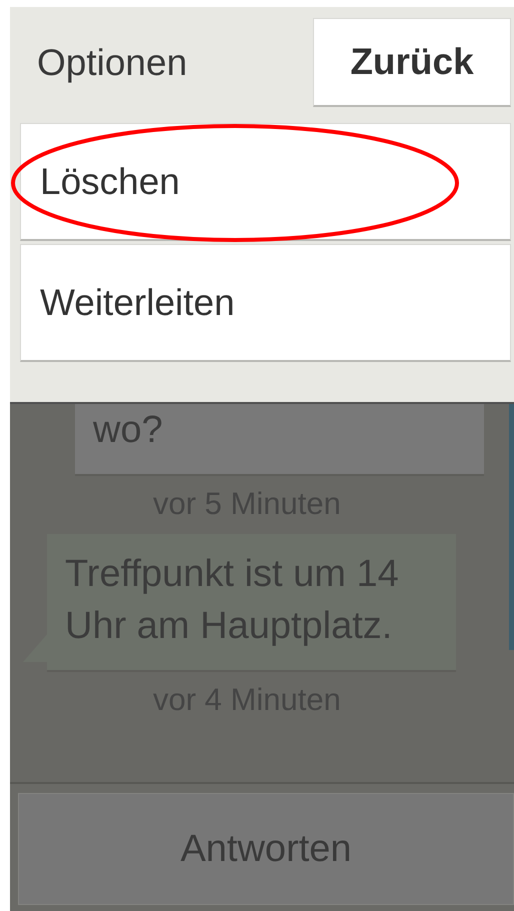  What do you see at coordinates (265, 303) in the screenshot?
I see `menu-item: Weiterleiten` at bounding box center [265, 303].